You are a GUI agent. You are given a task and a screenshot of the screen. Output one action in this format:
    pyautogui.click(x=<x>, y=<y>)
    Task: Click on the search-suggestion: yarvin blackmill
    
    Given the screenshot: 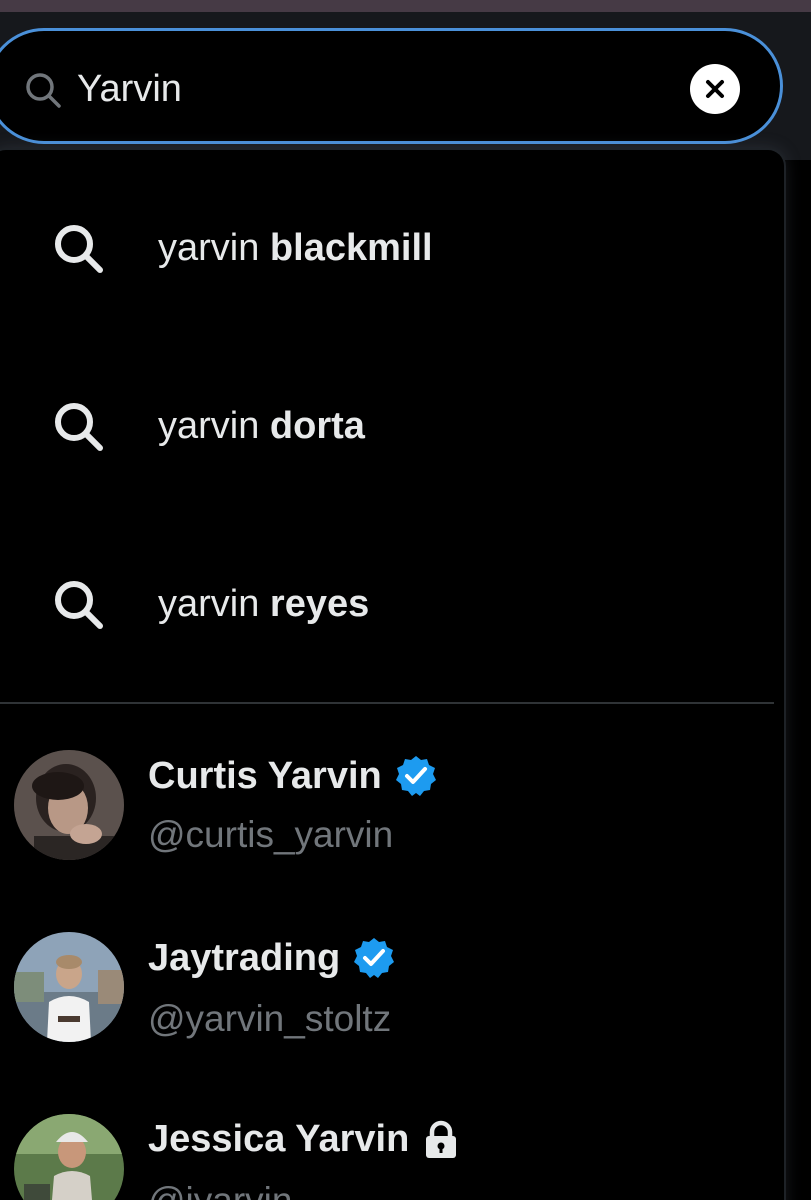 What is the action you would take?
    pyautogui.click(x=392, y=248)
    